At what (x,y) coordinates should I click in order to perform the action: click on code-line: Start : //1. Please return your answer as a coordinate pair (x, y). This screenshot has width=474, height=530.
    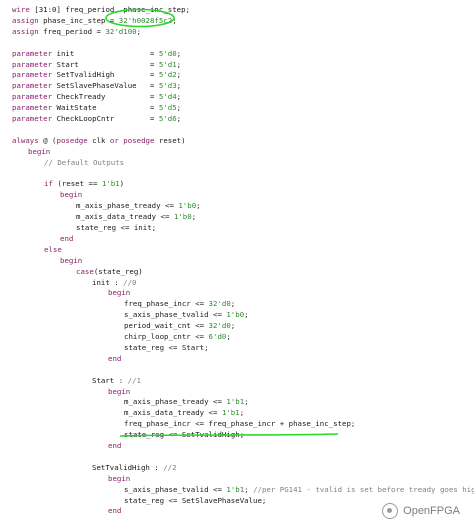
    Looking at the image, I should click on (116, 381).